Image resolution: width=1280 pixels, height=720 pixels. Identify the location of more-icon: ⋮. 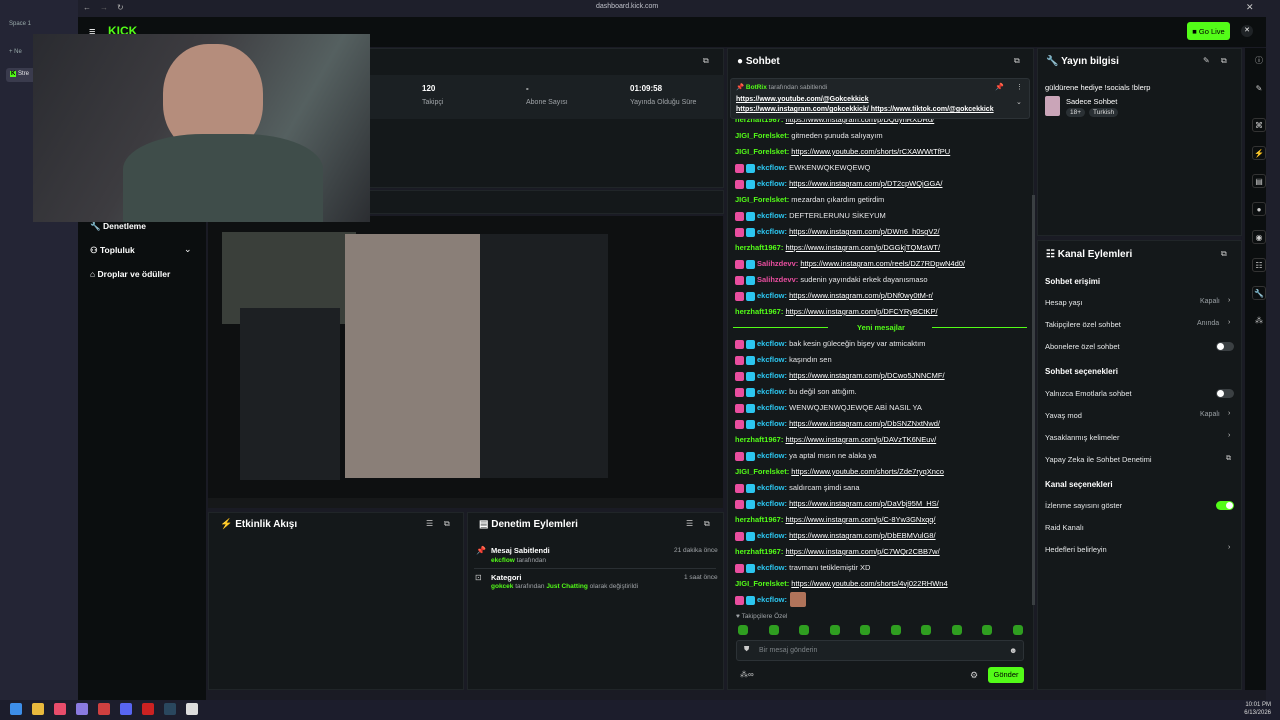
(1019, 87).